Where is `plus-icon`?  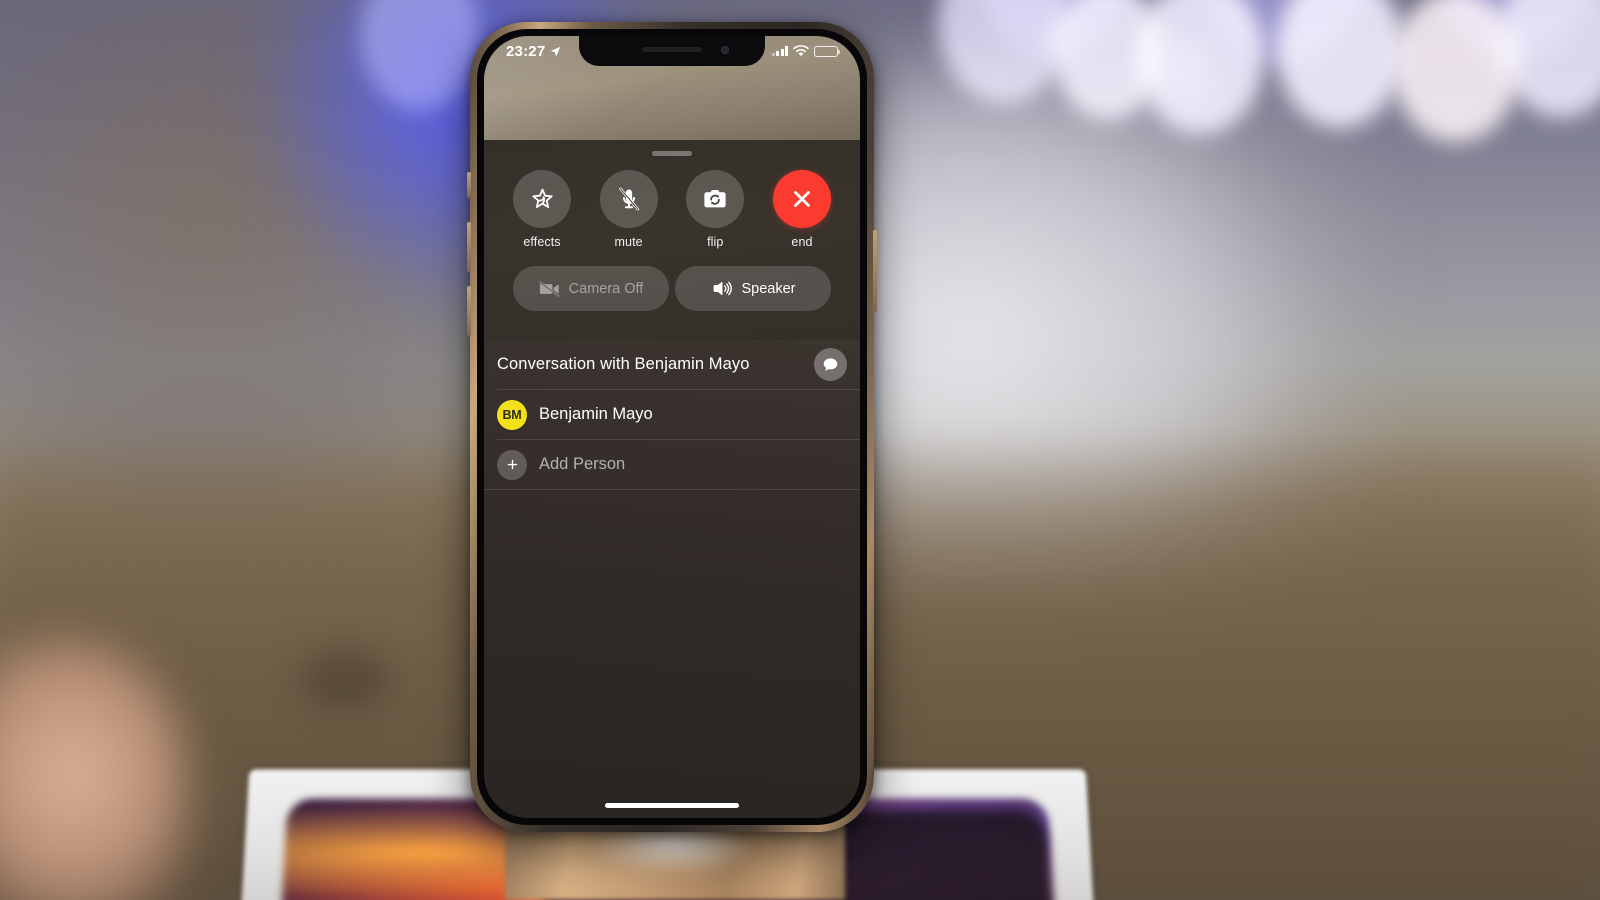
plus-icon is located at coordinates (512, 464).